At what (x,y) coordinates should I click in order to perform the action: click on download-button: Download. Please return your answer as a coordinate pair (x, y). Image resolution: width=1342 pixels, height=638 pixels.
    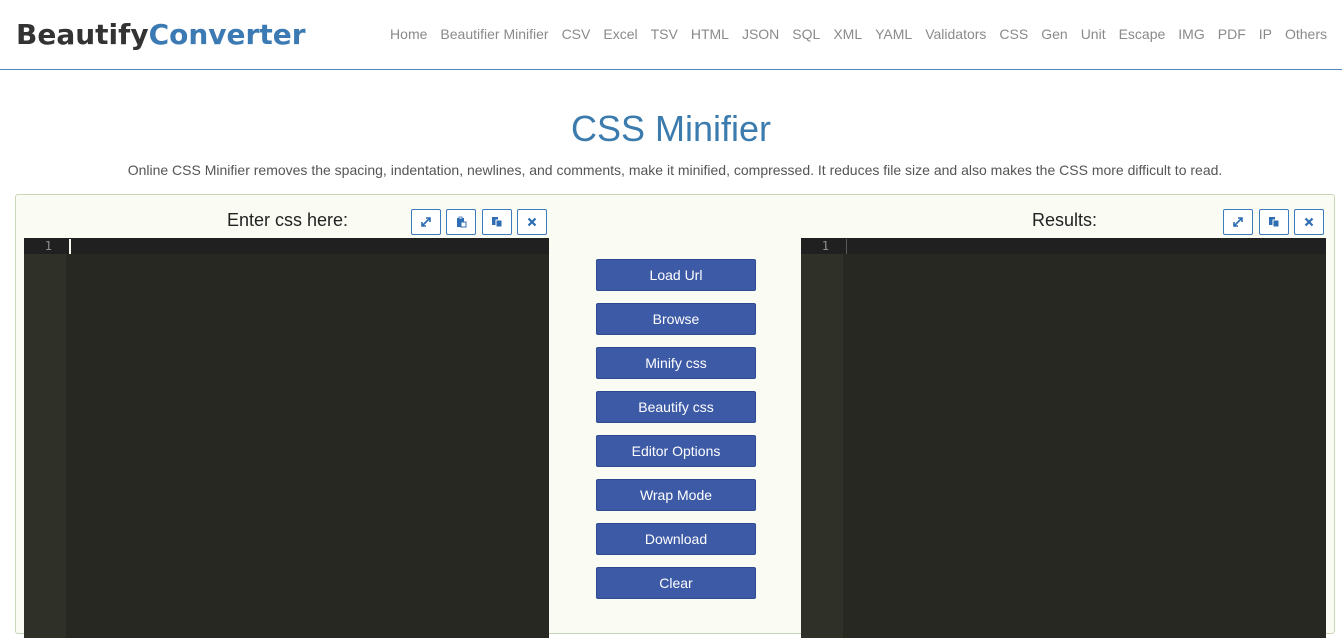
    Looking at the image, I should click on (676, 539).